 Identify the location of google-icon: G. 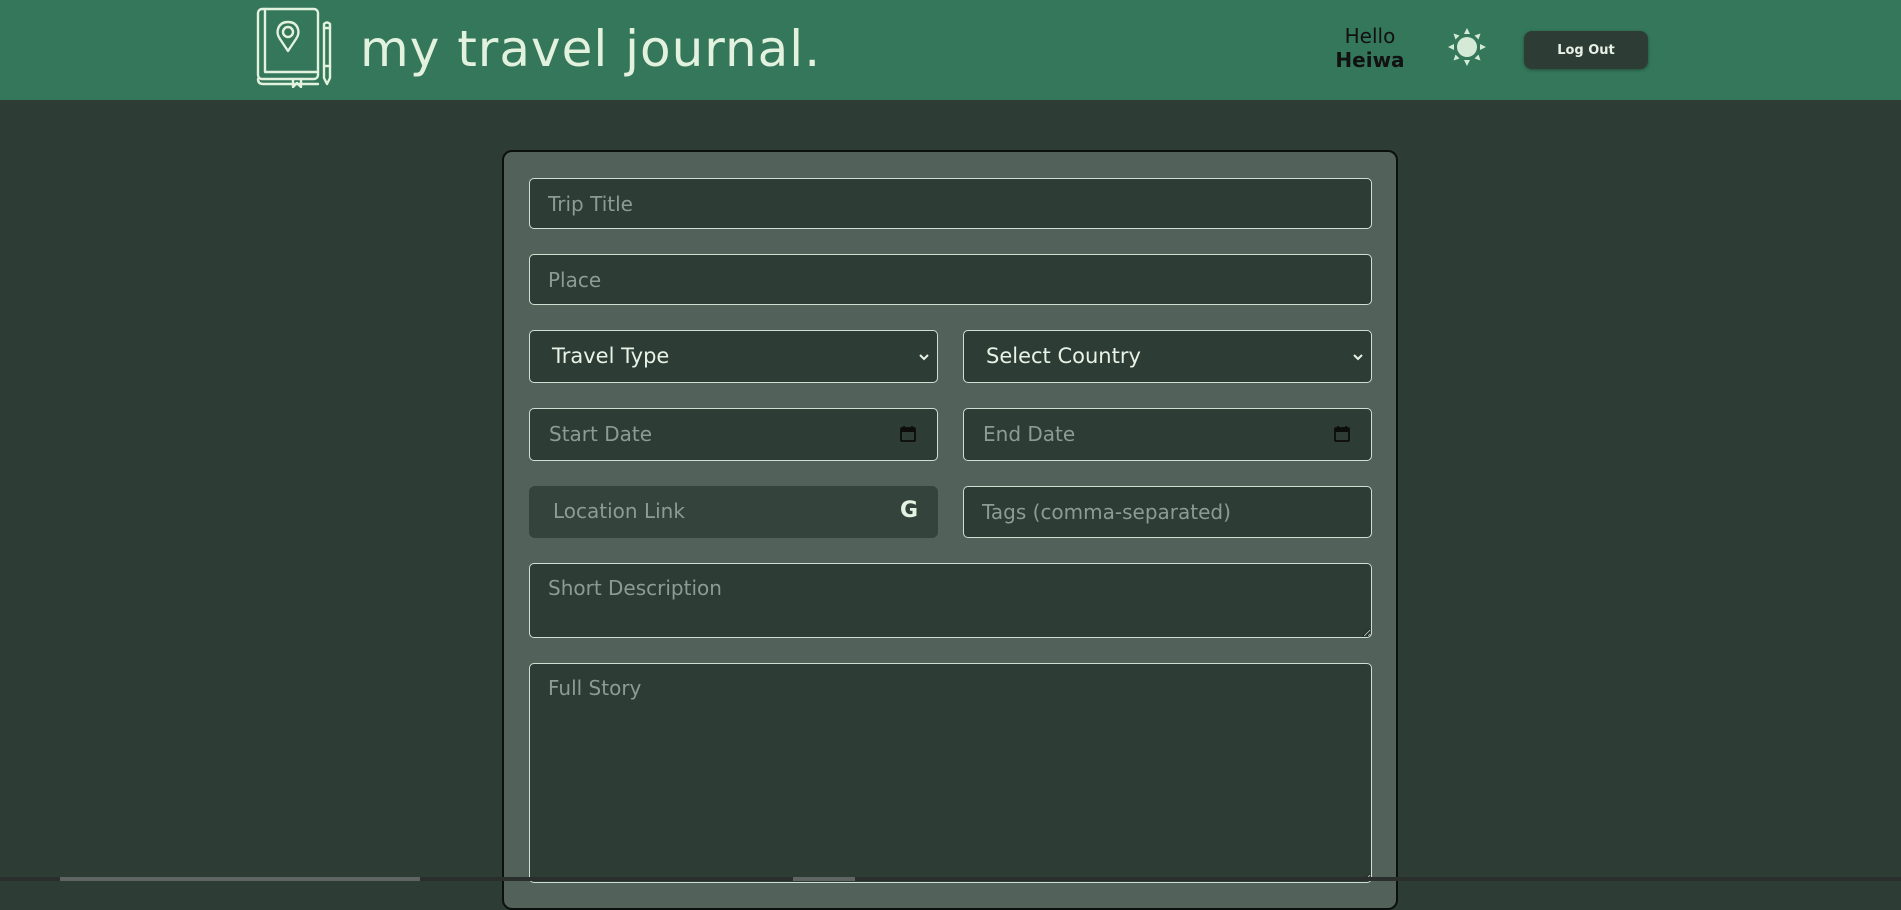
(909, 510).